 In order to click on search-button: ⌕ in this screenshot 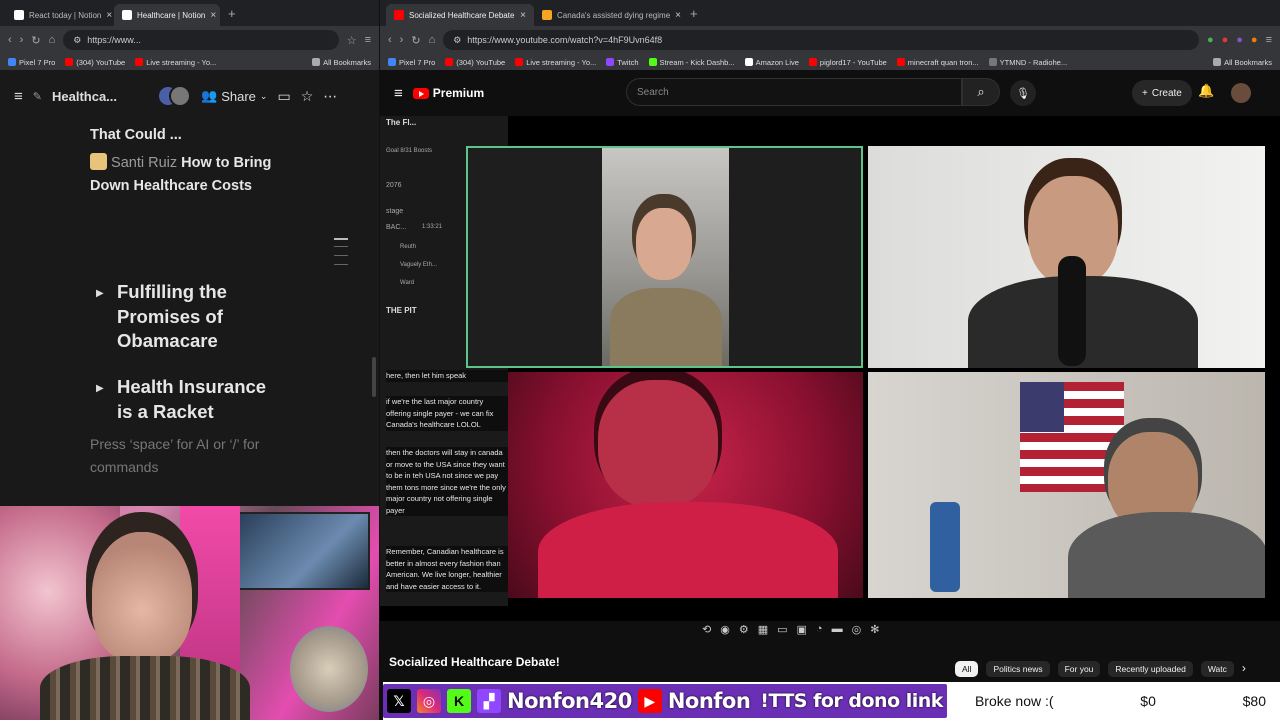, I will do `click(981, 92)`.